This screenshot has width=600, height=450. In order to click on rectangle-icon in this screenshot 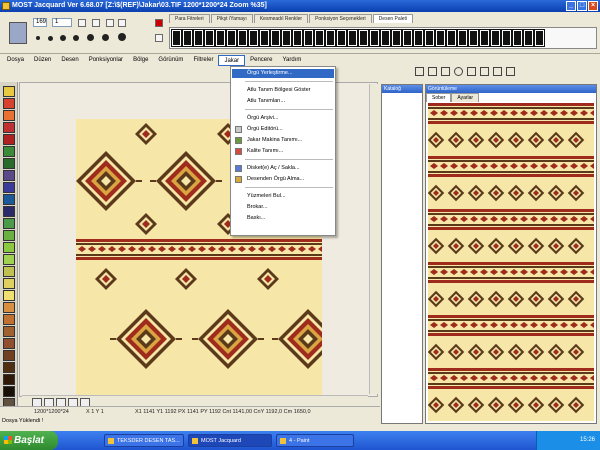, I will do `click(445, 71)`.